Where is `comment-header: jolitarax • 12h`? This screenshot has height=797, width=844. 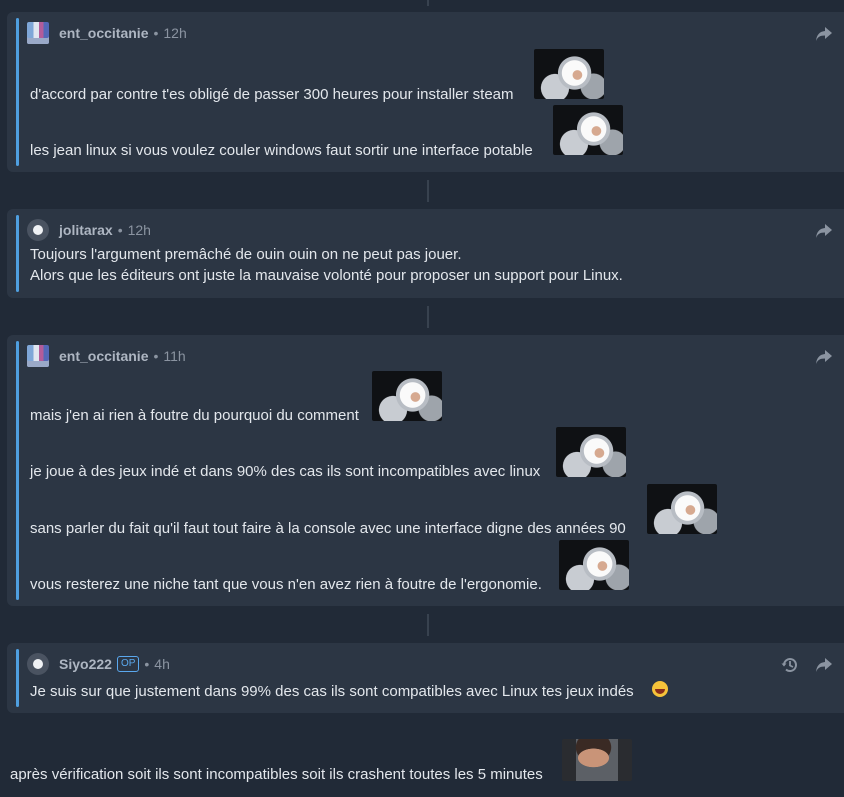 comment-header: jolitarax • 12h is located at coordinates (89, 230).